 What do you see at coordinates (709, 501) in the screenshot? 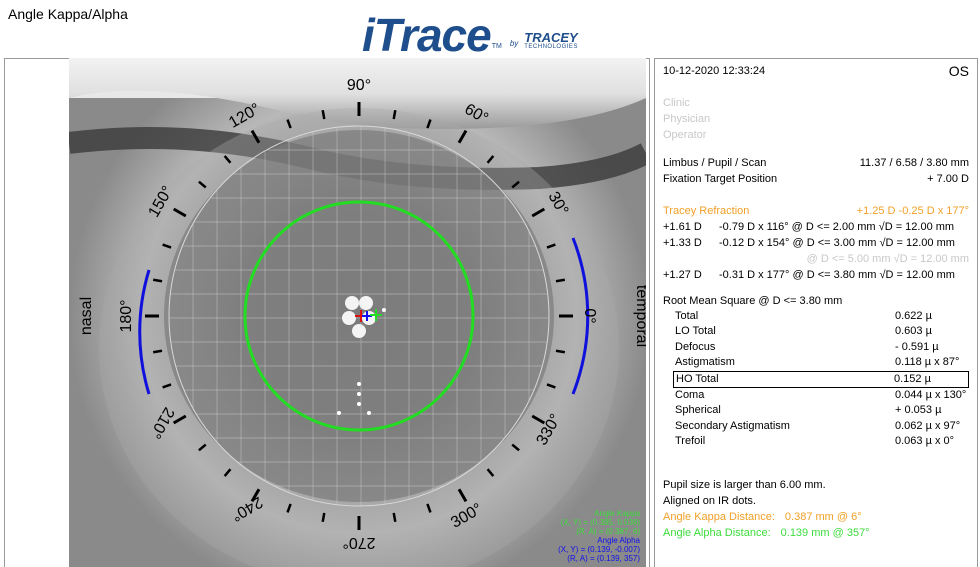
I see `aligned-note: Aligned on IR dots.` at bounding box center [709, 501].